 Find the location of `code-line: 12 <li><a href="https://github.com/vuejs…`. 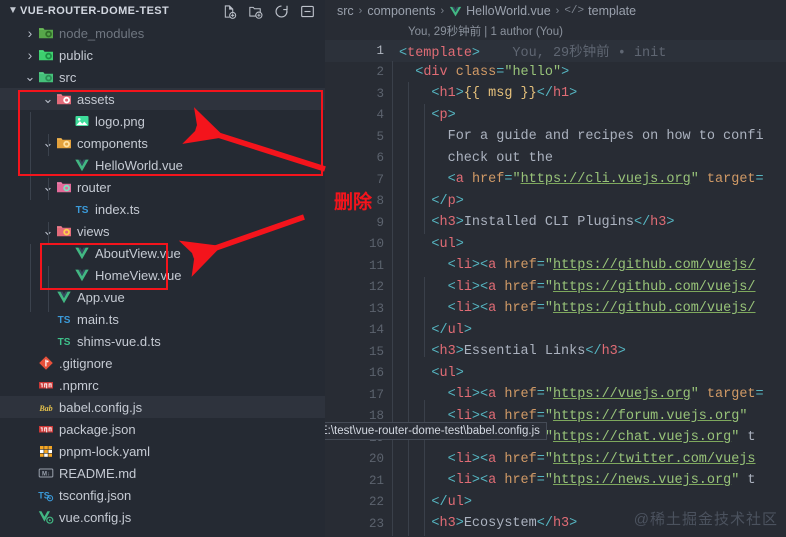

code-line: 12 <li><a href="https://github.com/vuejs… is located at coordinates (555, 288).